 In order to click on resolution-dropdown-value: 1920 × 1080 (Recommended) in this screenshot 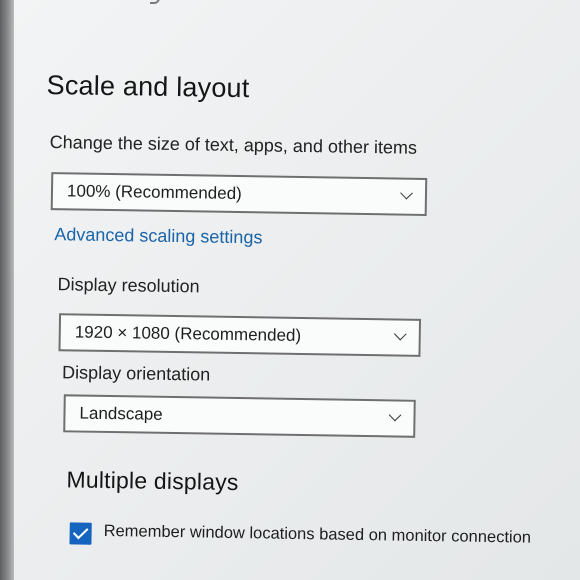, I will do `click(188, 334)`.